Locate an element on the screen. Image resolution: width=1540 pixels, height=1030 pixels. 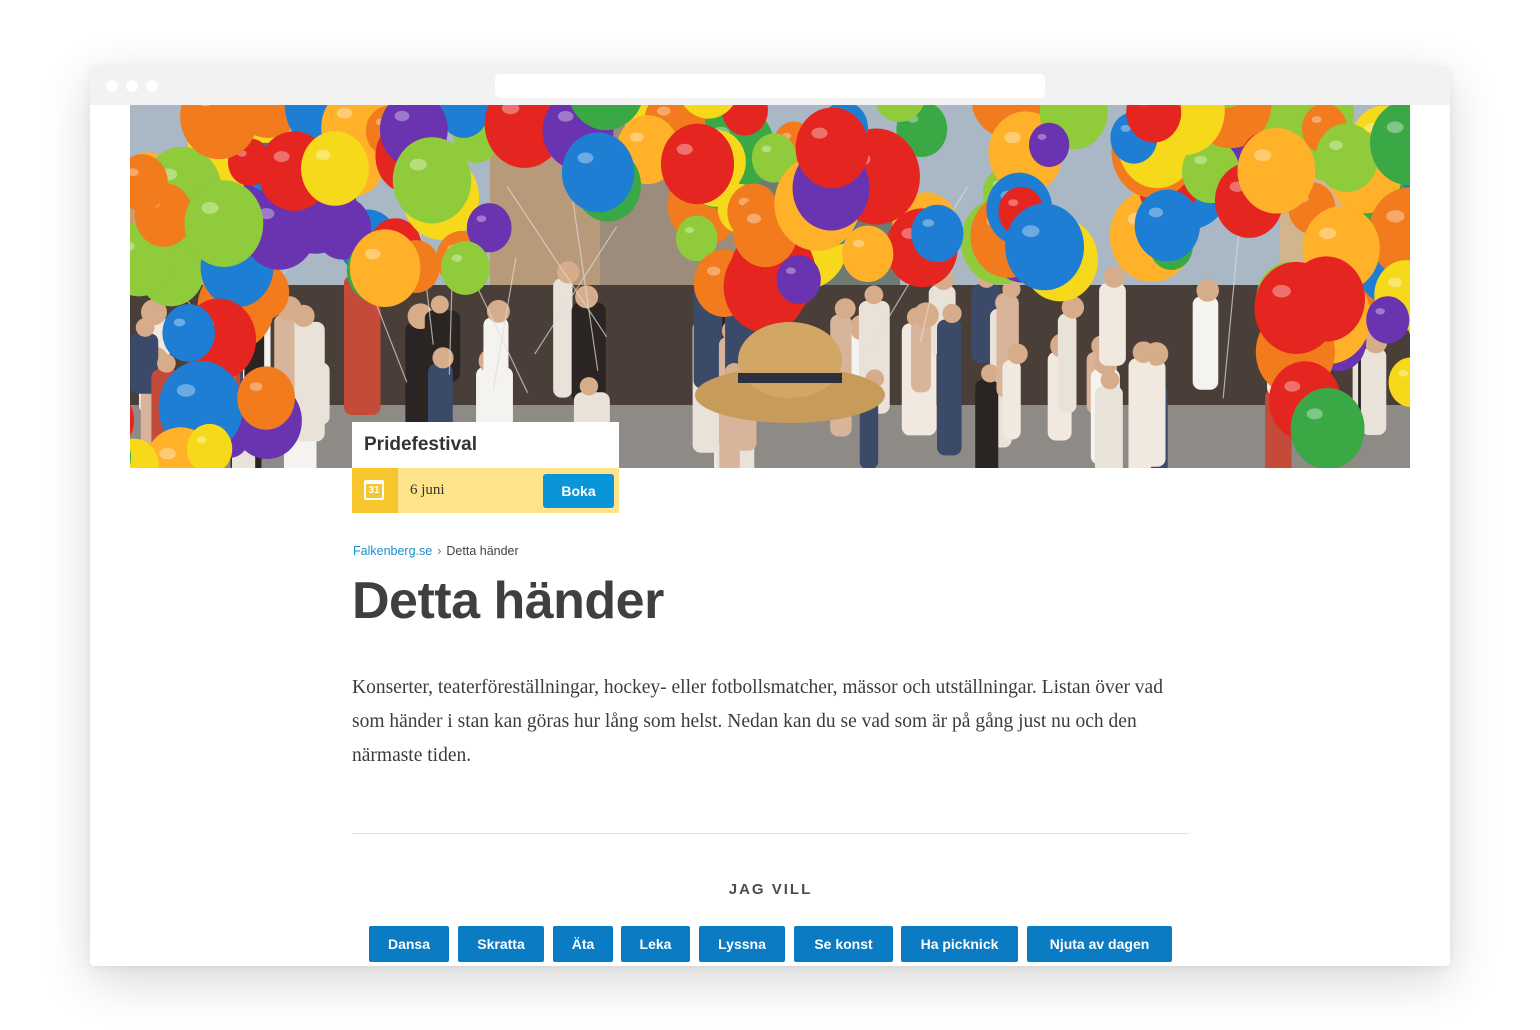
activity-chip-lyssna: Lyssna is located at coordinates (742, 944).